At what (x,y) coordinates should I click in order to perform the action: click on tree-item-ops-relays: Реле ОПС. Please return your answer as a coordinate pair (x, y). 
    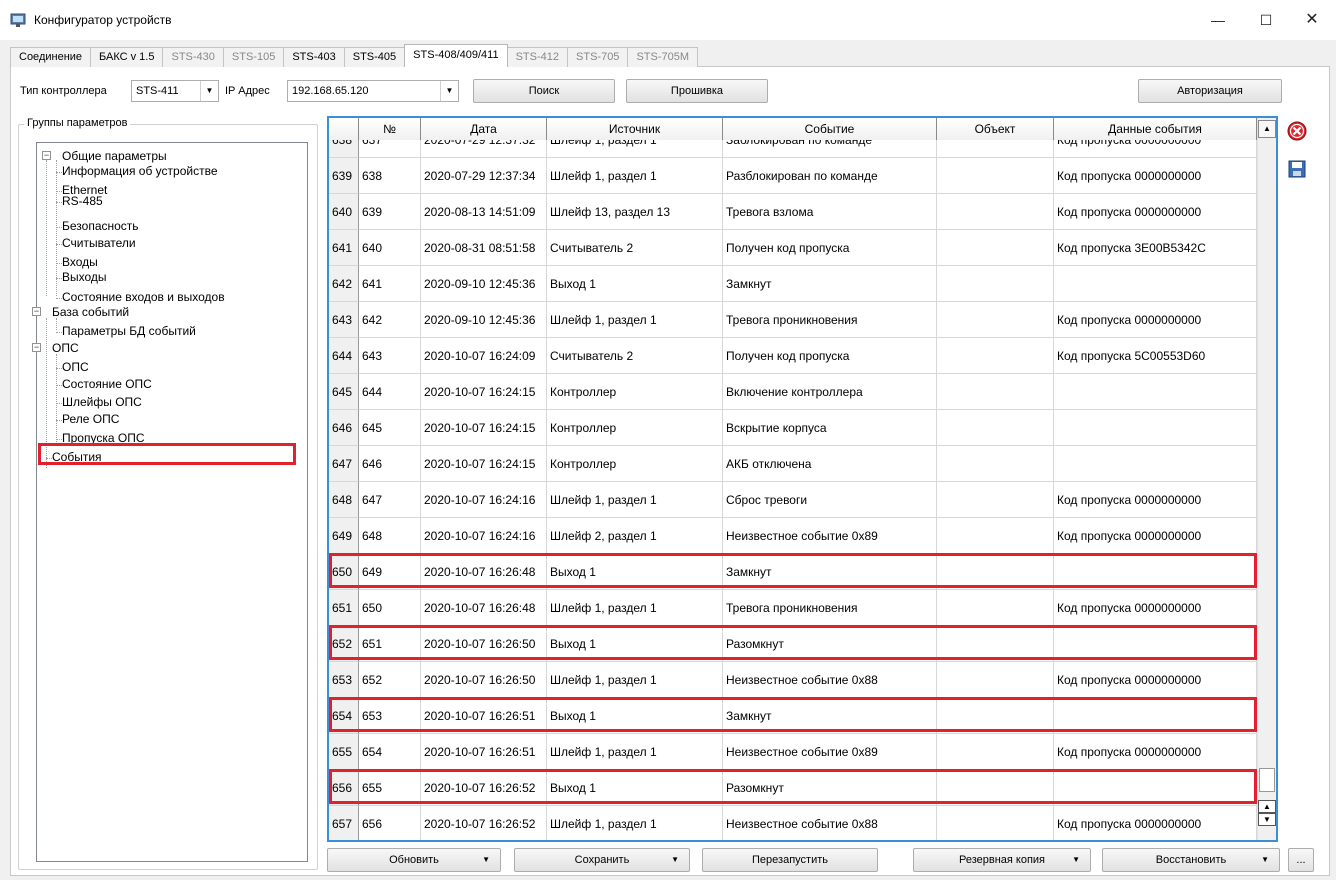
    Looking at the image, I should click on (90, 419).